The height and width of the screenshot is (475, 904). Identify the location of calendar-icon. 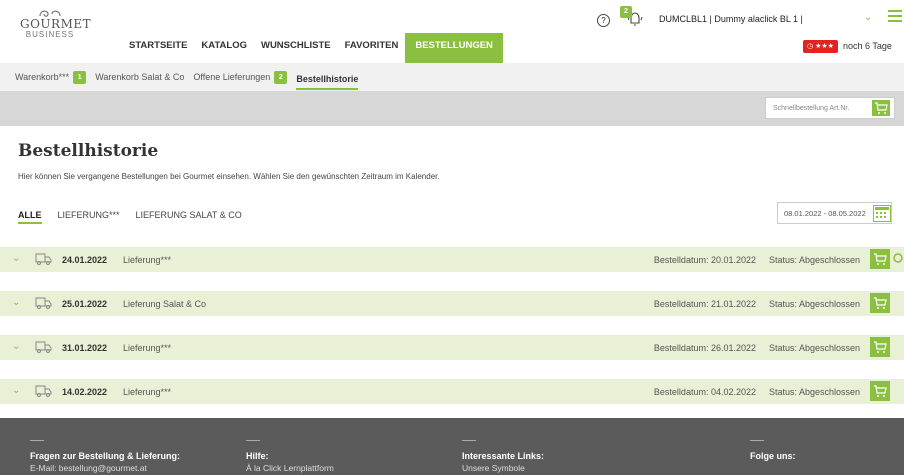
(882, 213).